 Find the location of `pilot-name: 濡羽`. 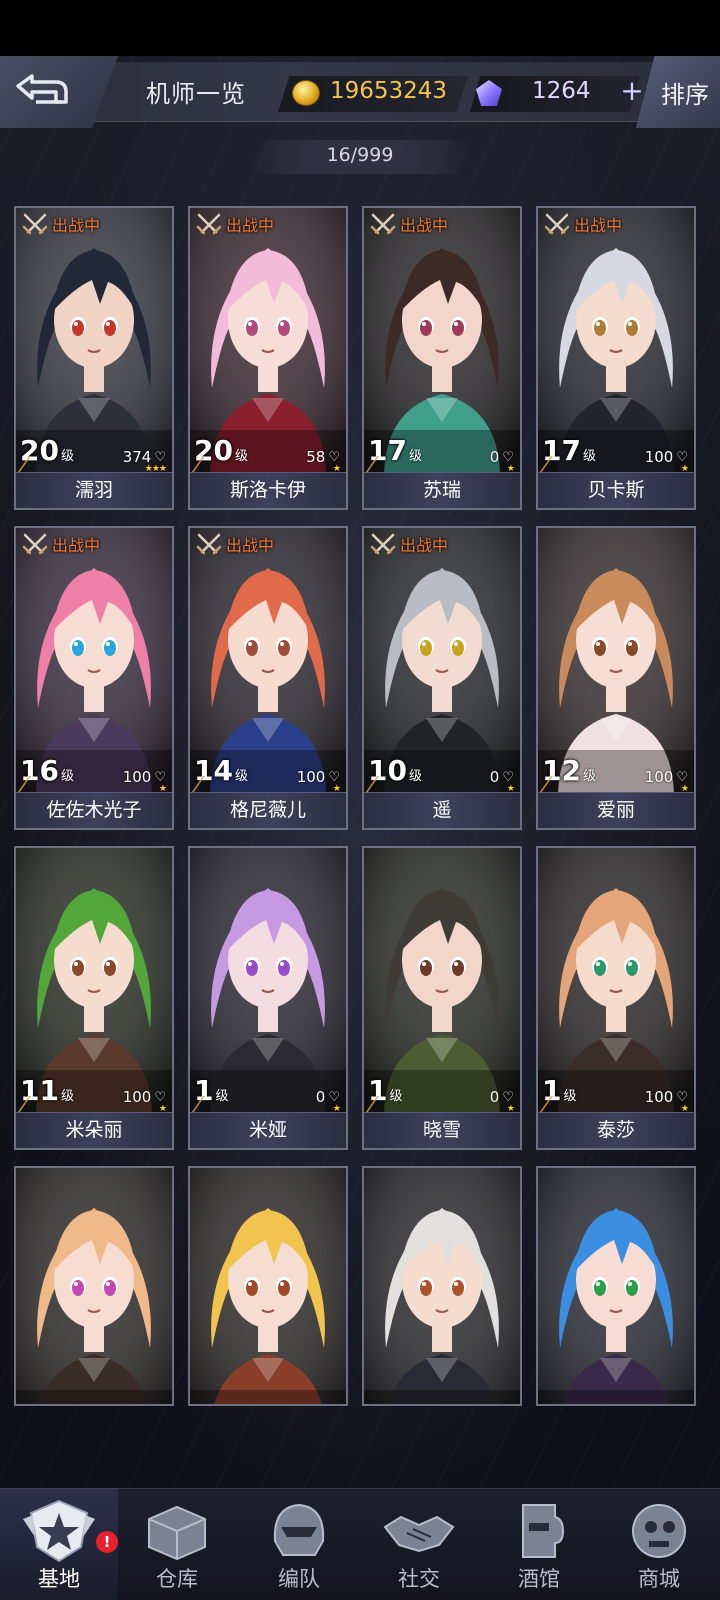

pilot-name: 濡羽 is located at coordinates (94, 490).